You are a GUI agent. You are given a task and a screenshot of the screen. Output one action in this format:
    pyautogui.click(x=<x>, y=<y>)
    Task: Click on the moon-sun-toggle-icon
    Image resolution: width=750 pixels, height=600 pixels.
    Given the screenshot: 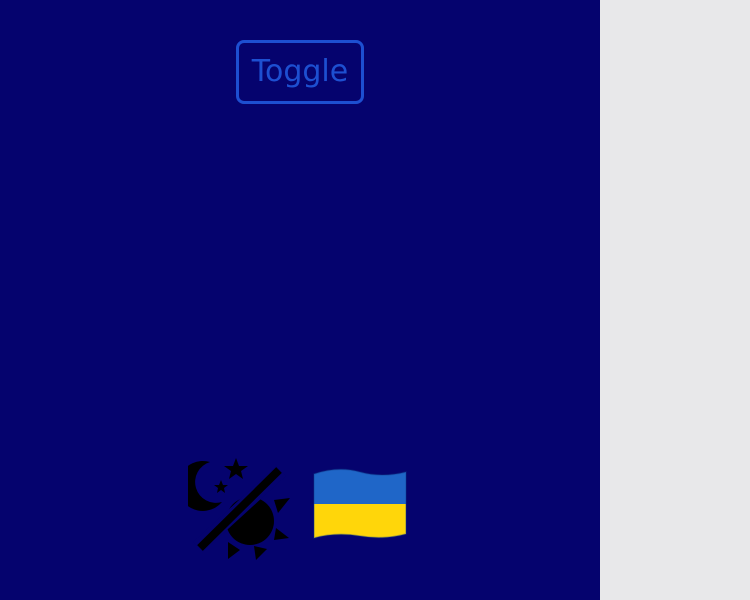 What is the action you would take?
    pyautogui.click(x=240, y=510)
    